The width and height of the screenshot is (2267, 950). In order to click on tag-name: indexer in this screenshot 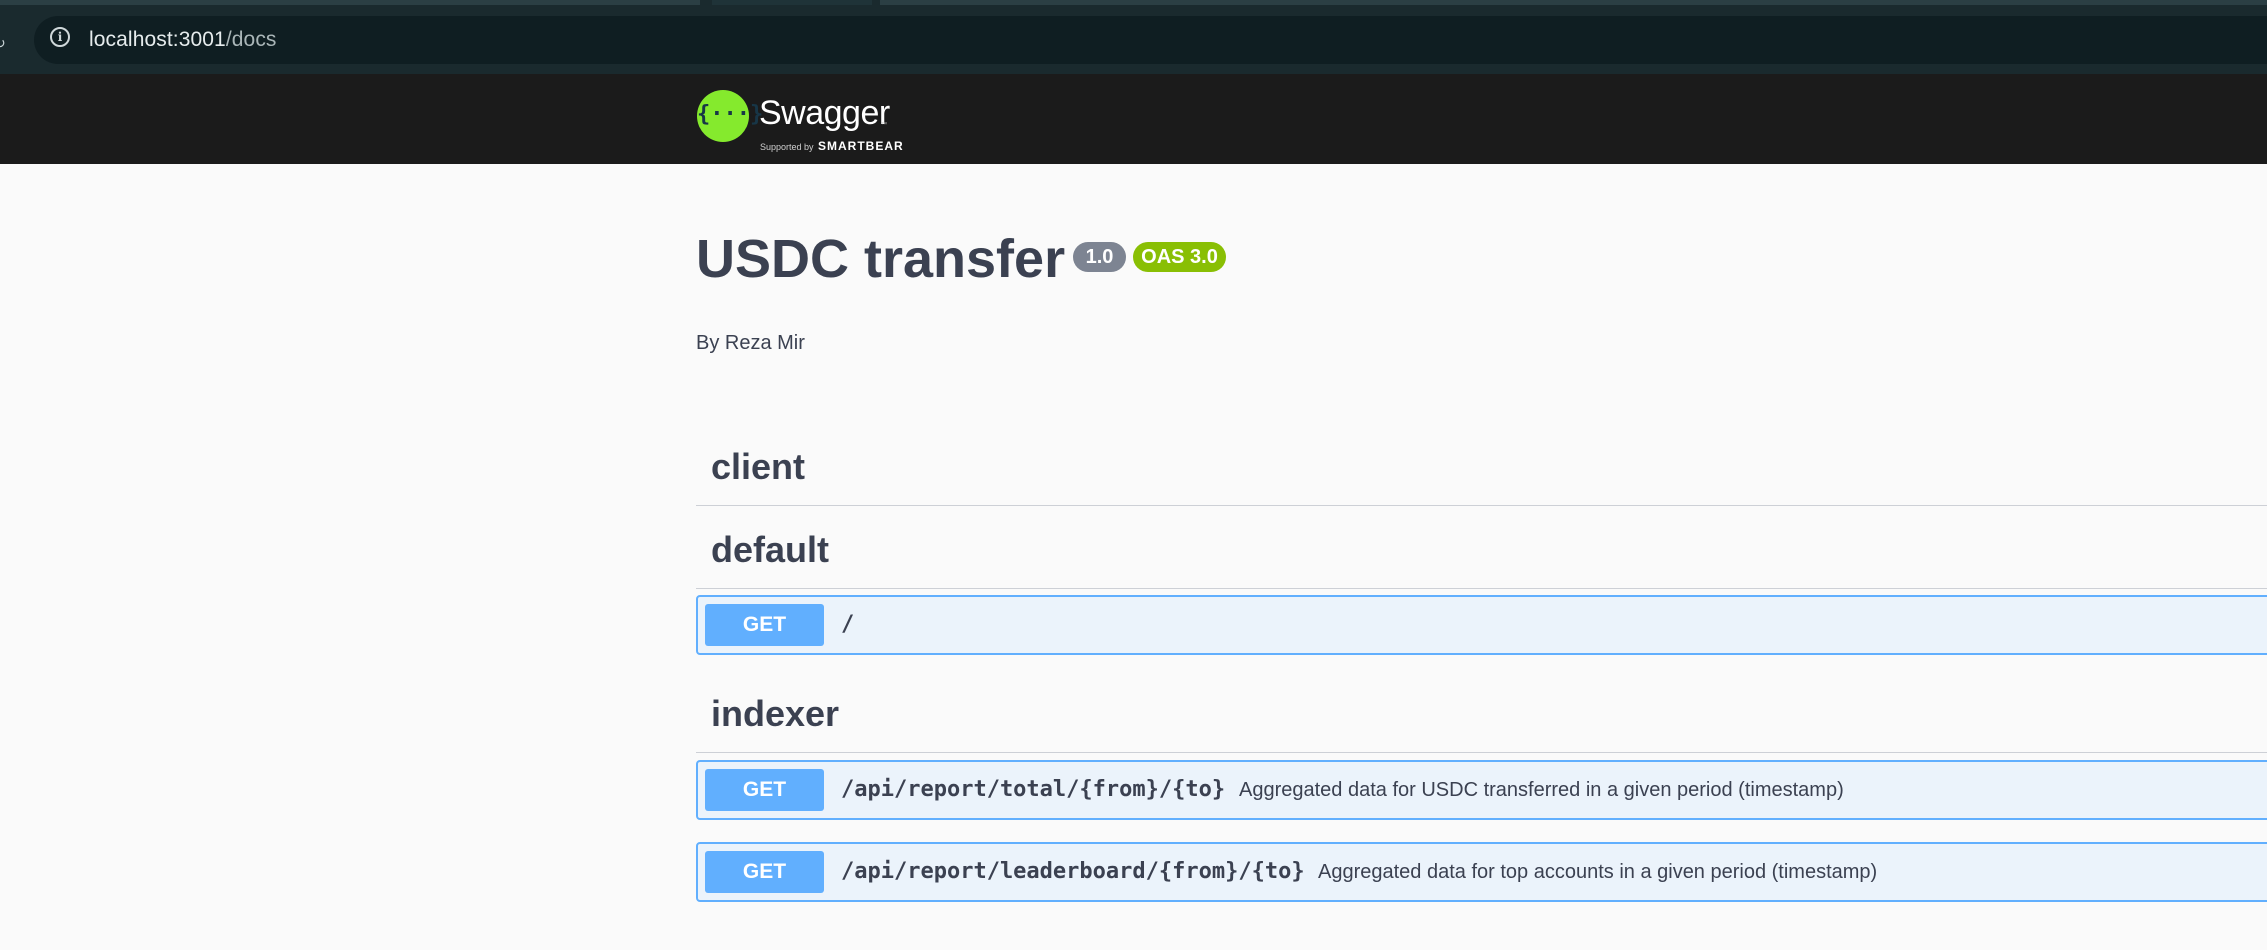, I will do `click(775, 713)`.